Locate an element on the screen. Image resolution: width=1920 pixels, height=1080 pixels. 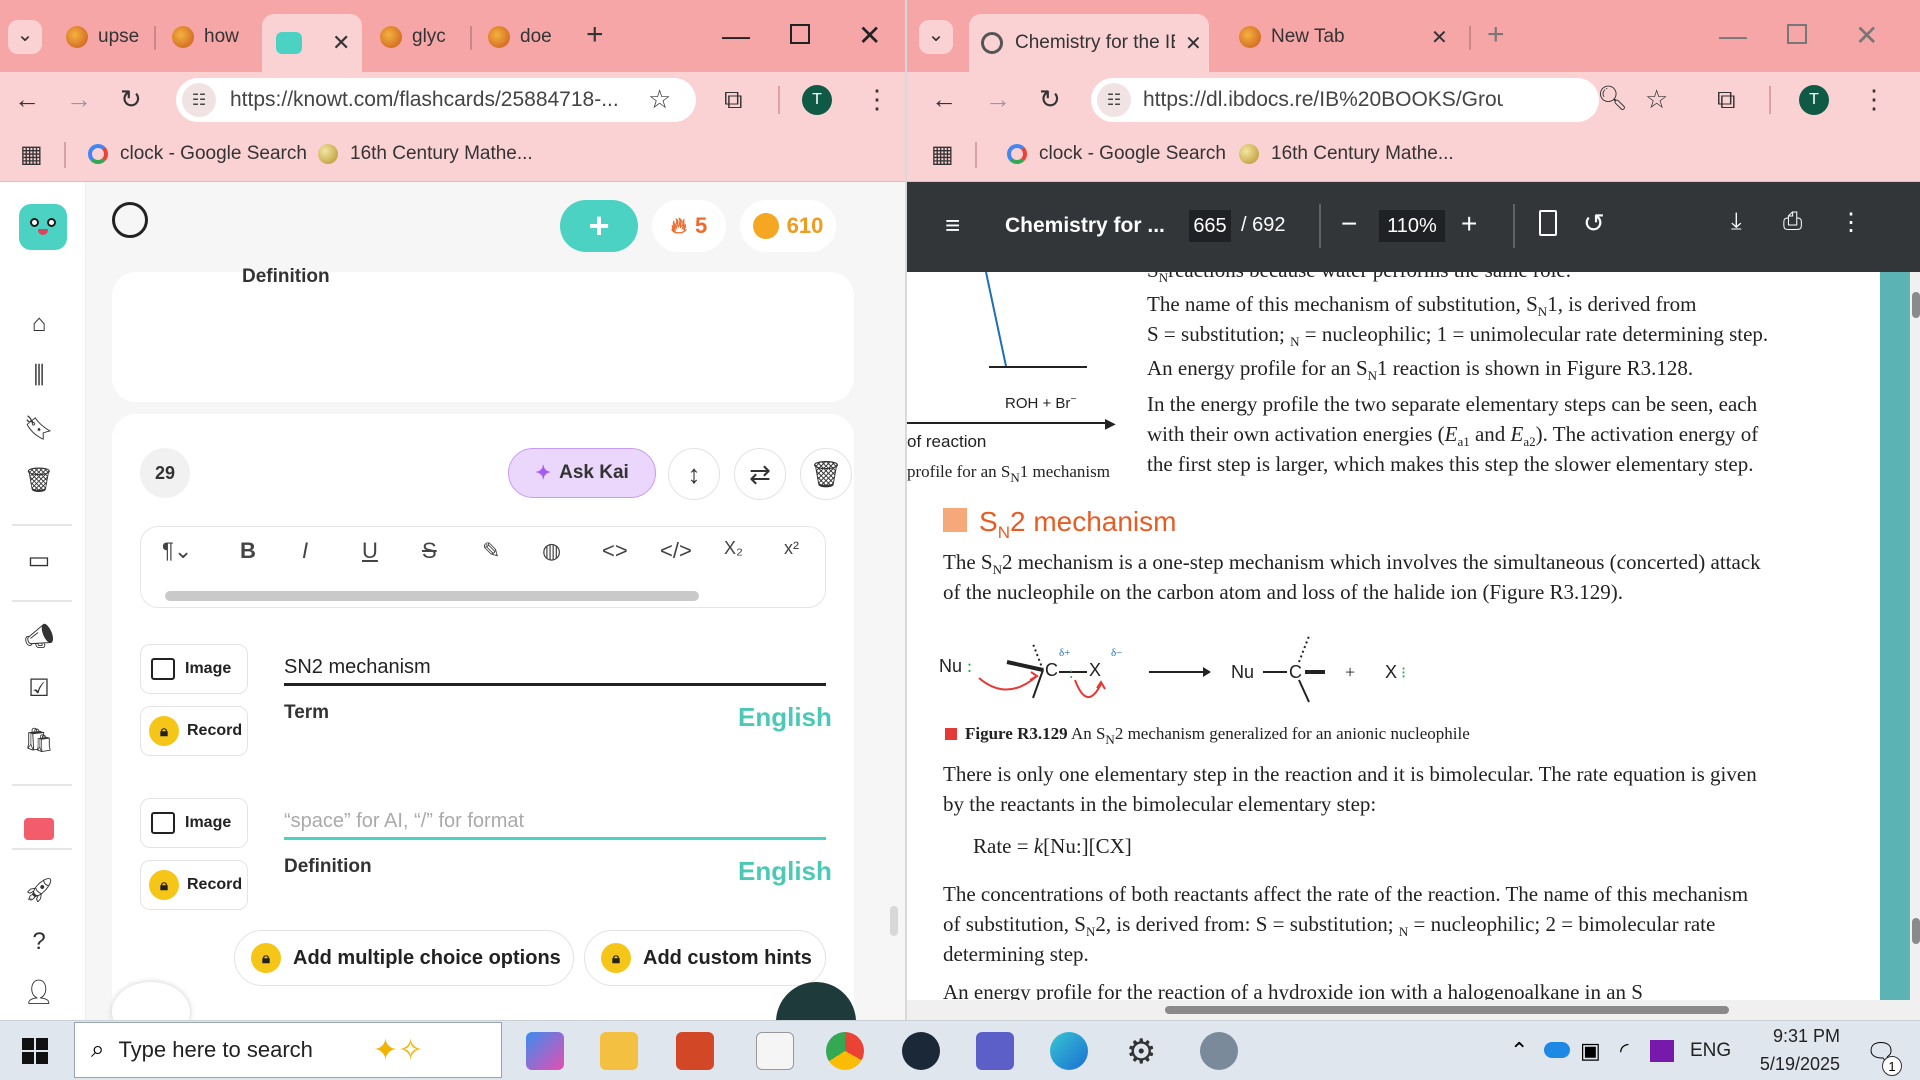
definition-image-button: Image is located at coordinates (194, 823).